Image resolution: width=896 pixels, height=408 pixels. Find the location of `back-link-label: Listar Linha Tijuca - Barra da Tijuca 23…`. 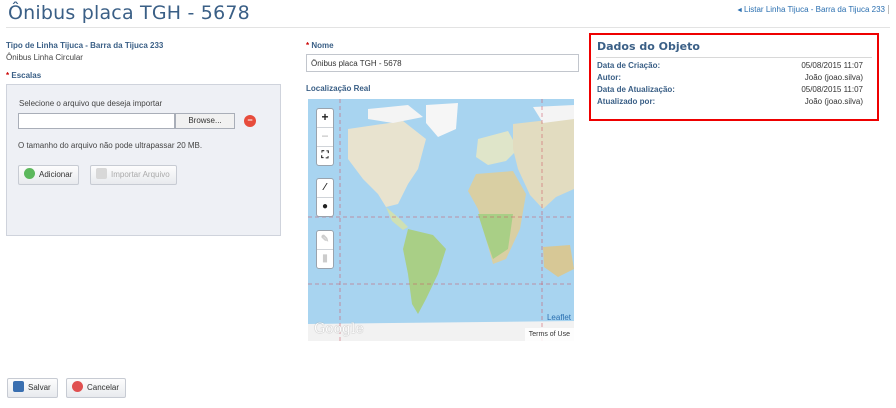

back-link-label: Listar Linha Tijuca - Barra da Tijuca 23… is located at coordinates (814, 9).